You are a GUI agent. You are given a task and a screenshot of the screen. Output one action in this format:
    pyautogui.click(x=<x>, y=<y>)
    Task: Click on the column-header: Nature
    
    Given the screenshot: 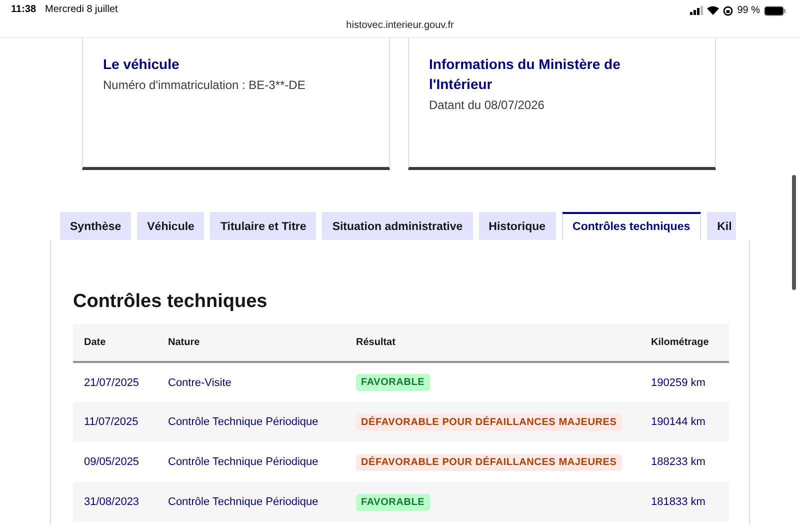 What is the action you would take?
    pyautogui.click(x=251, y=343)
    